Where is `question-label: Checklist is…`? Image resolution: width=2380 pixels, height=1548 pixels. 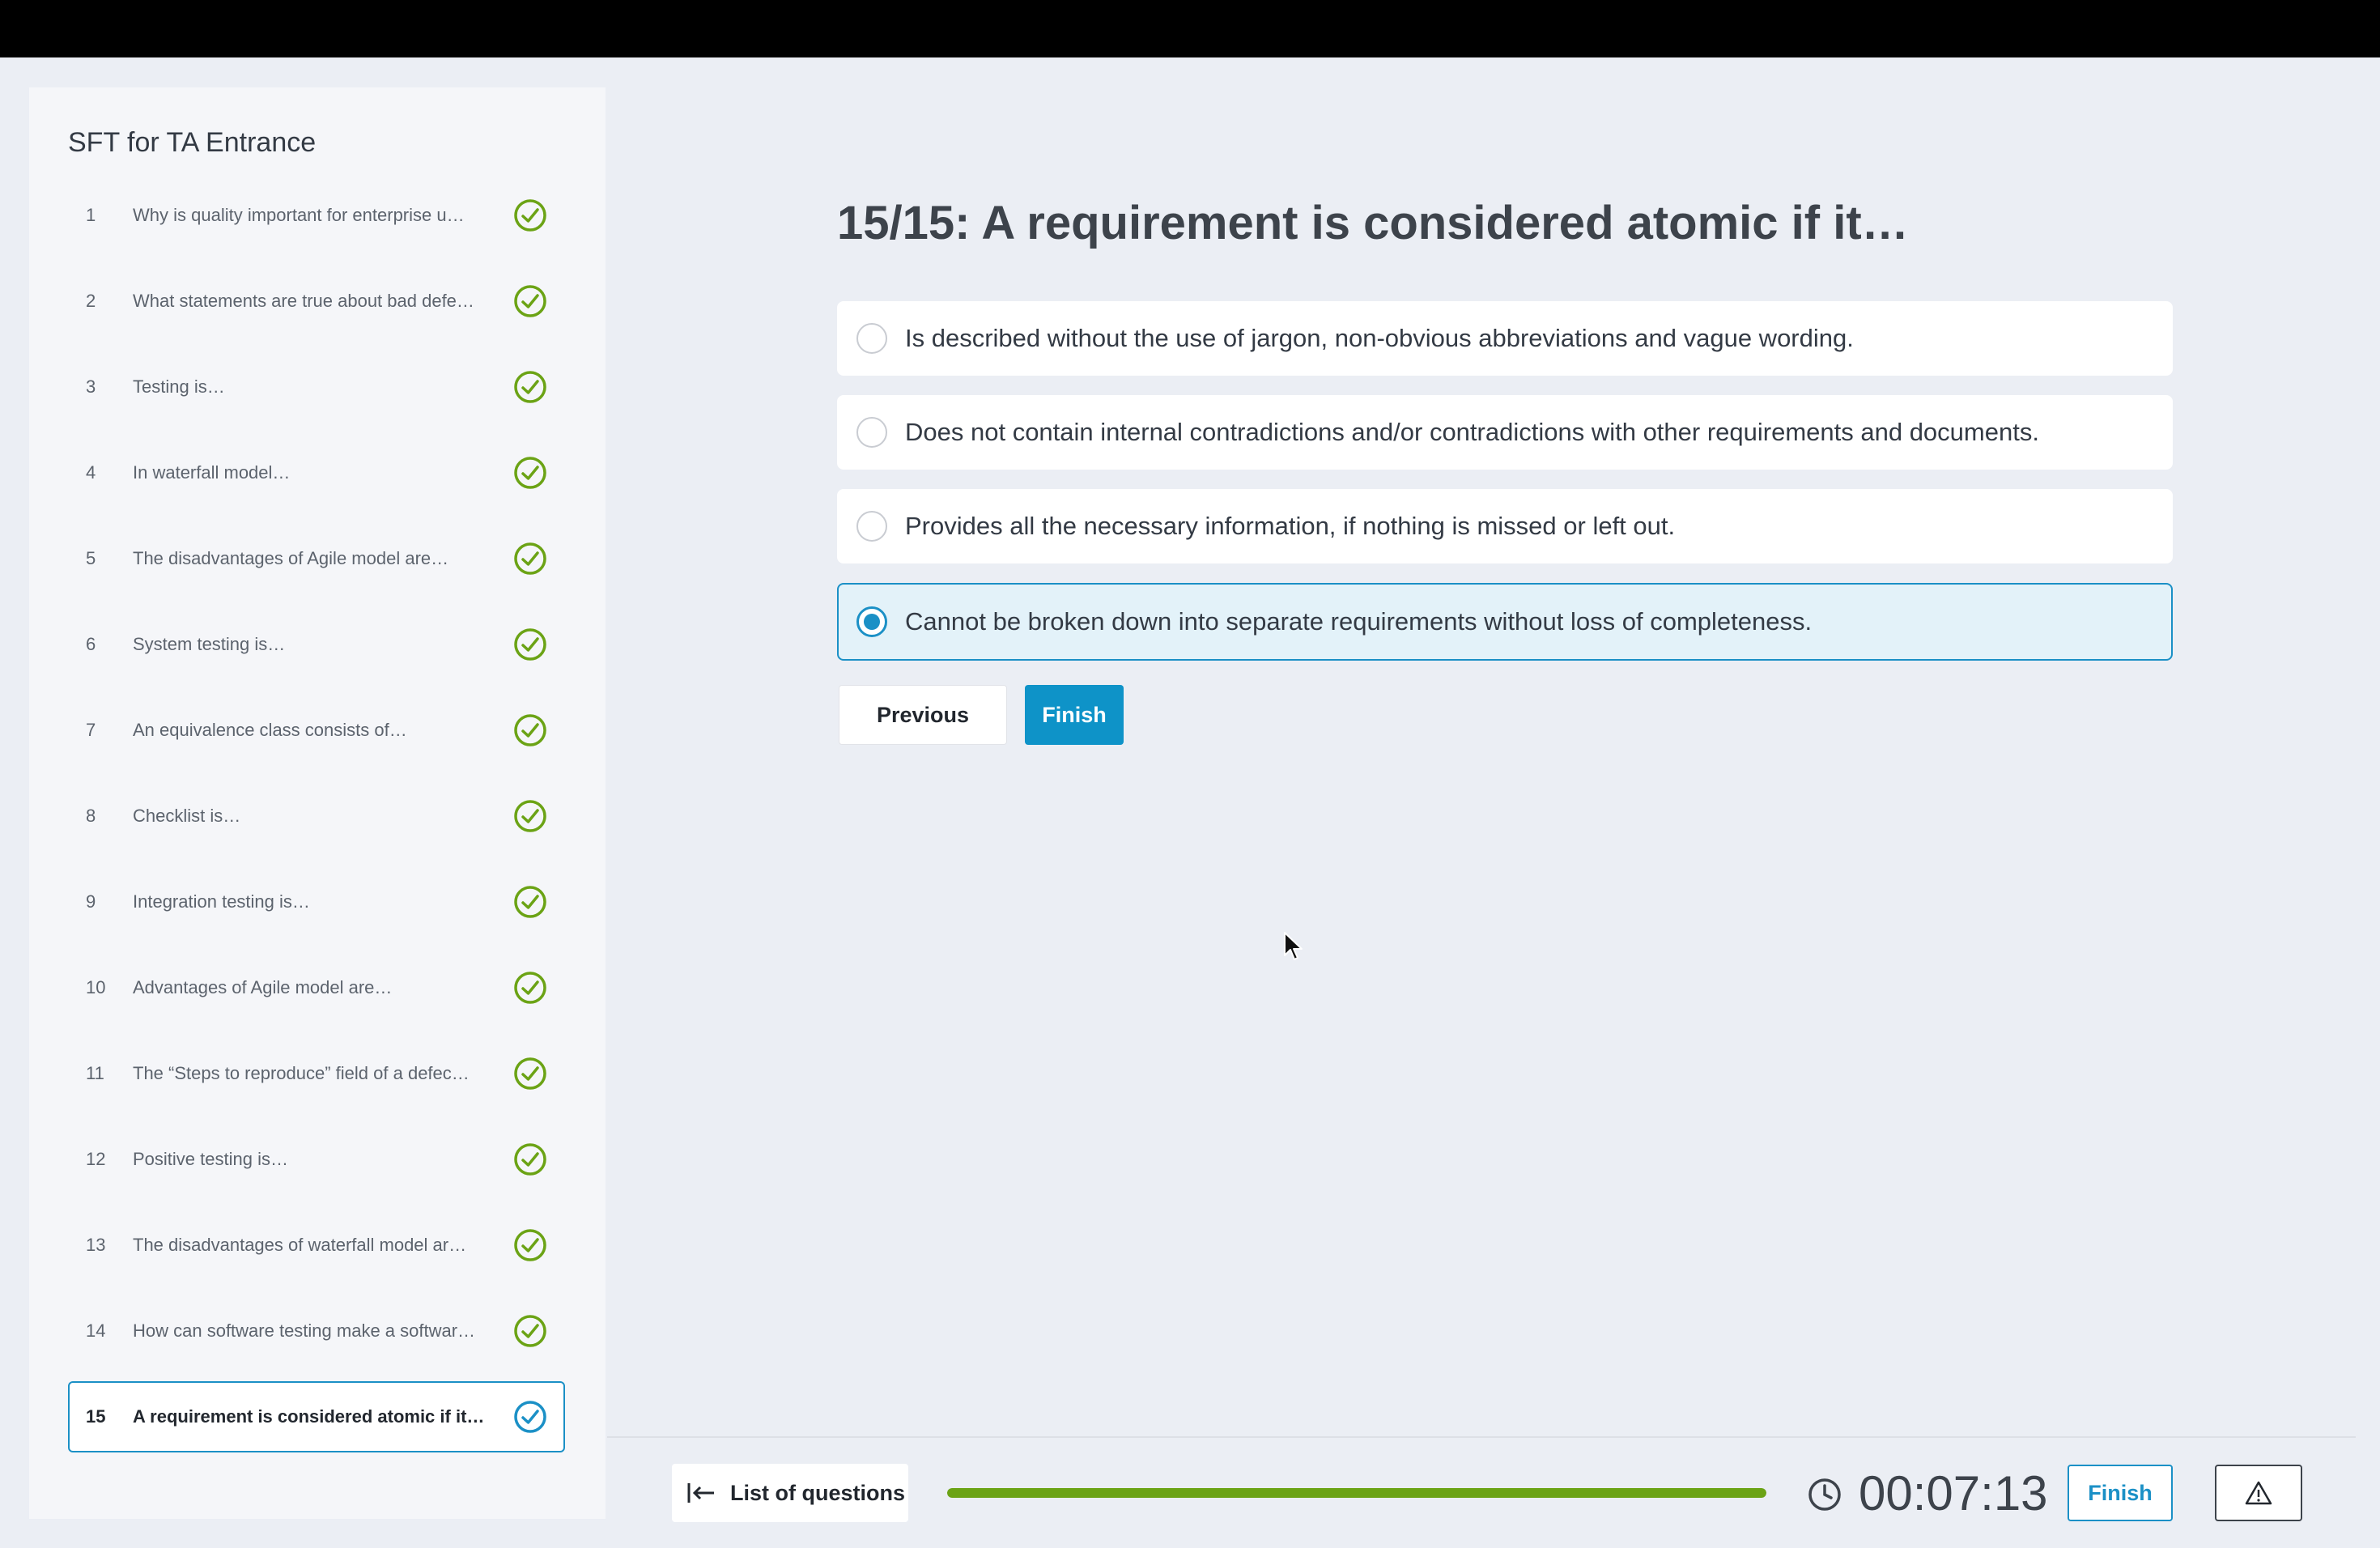
question-label: Checklist is… is located at coordinates (187, 816).